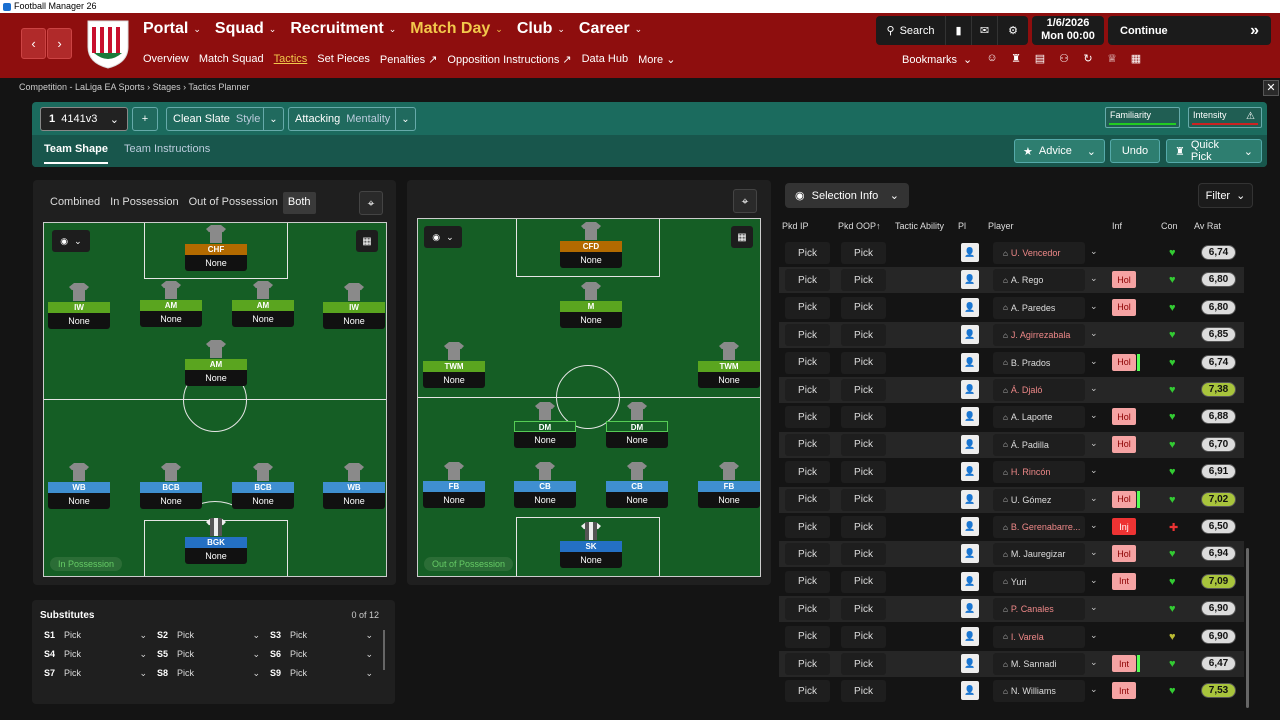 The height and width of the screenshot is (720, 1280). I want to click on nav-portal: Portal ⌄, so click(172, 29).